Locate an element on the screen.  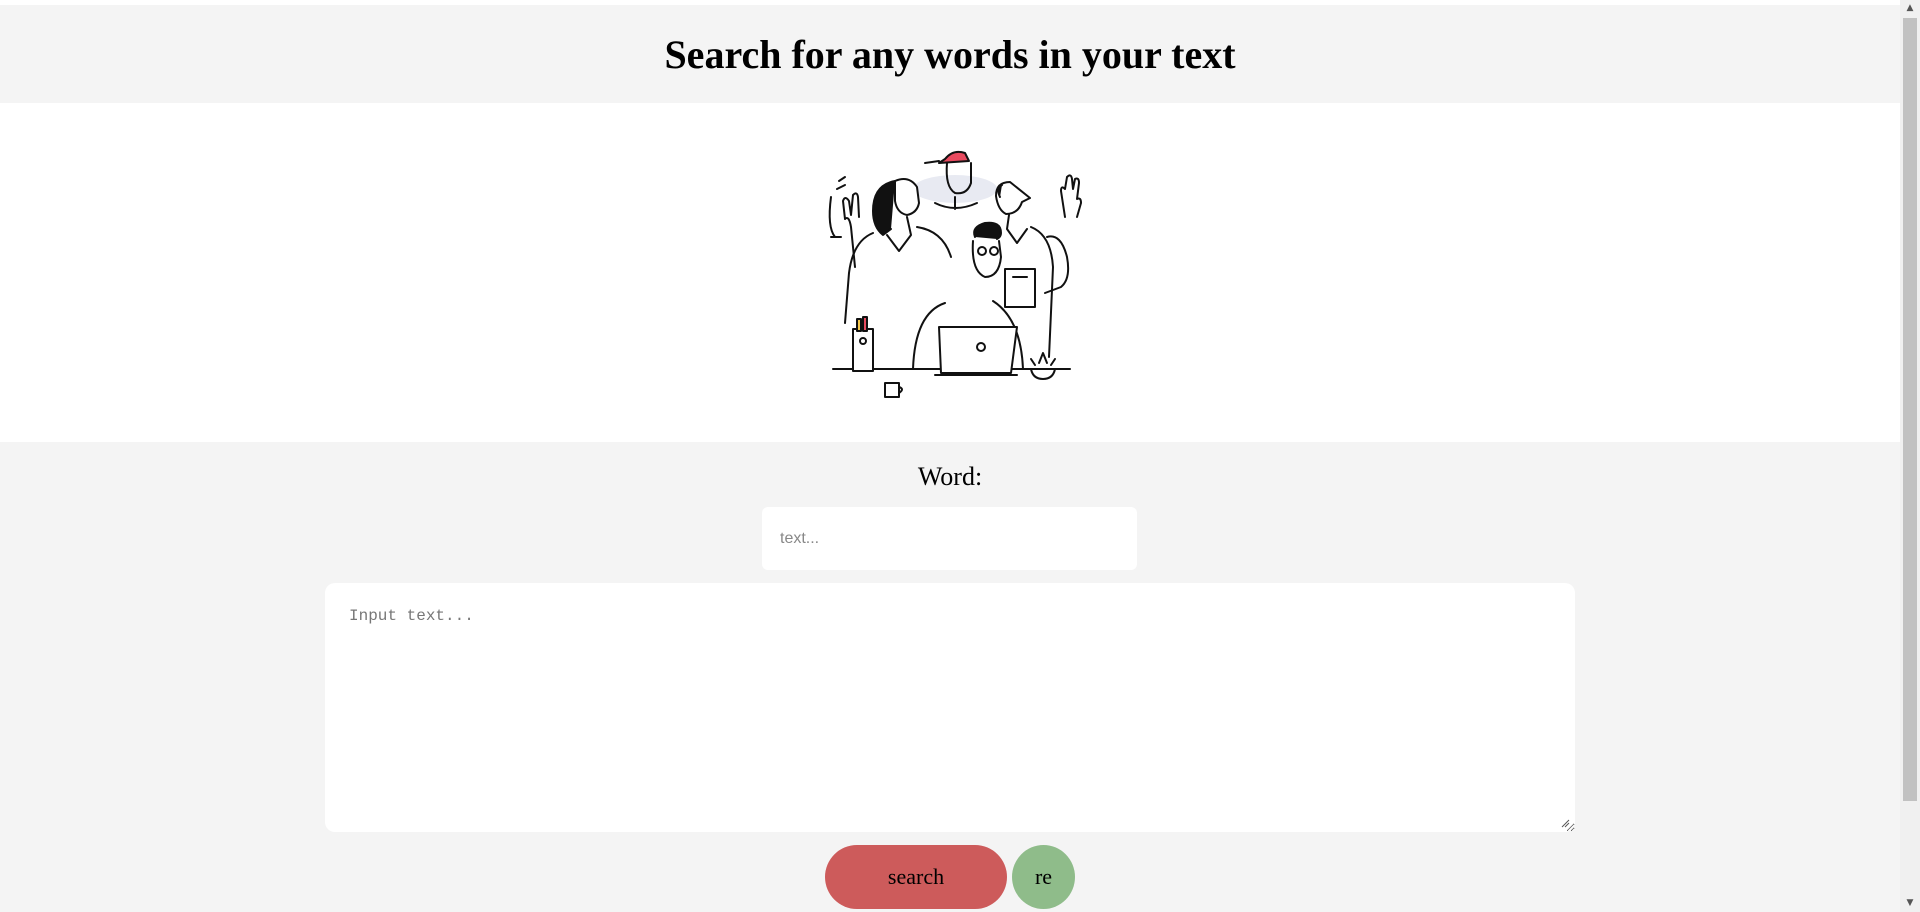
search-button: search is located at coordinates (916, 877).